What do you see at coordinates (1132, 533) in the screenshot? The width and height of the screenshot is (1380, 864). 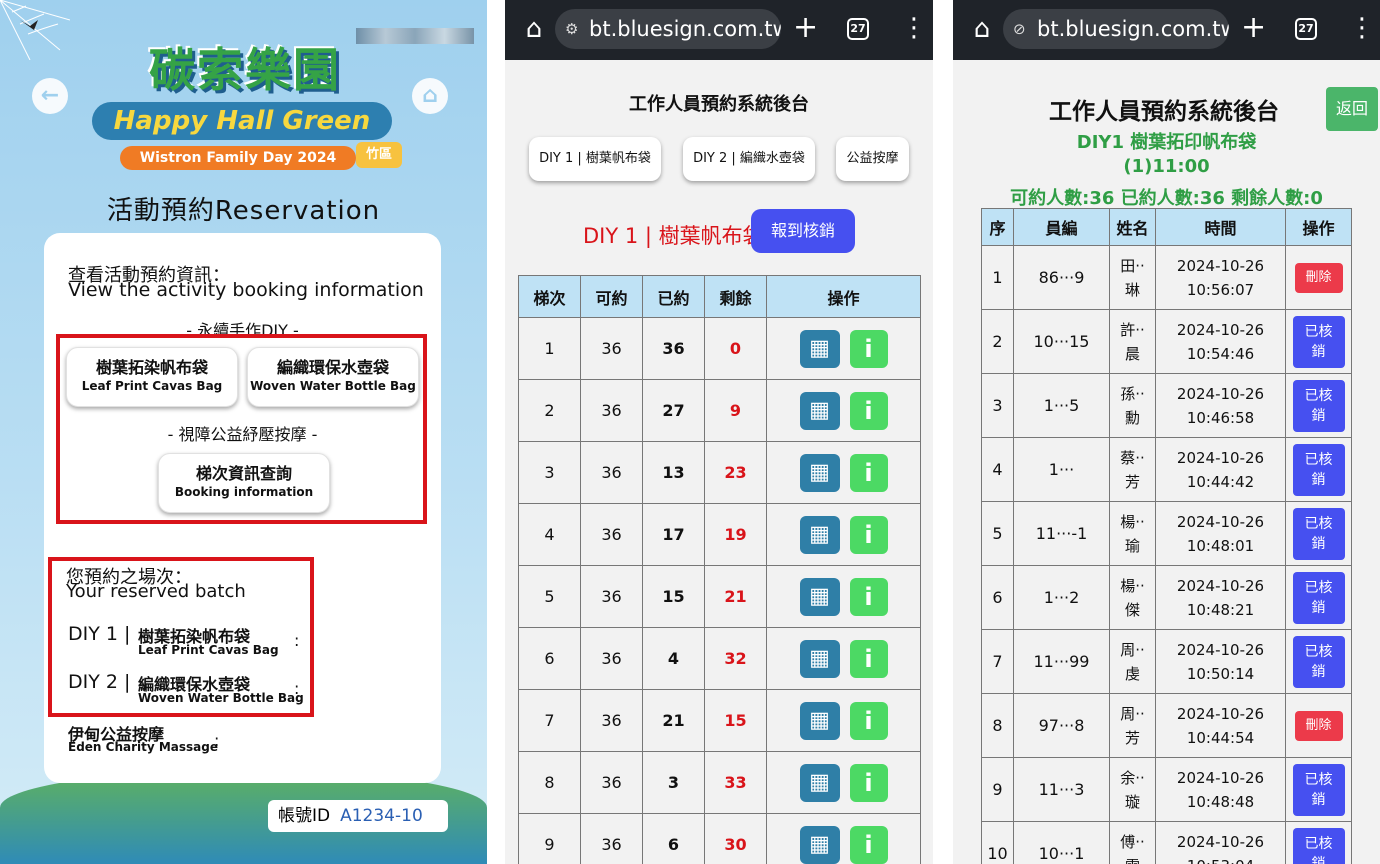 I see `cell-name: 楊··瑜` at bounding box center [1132, 533].